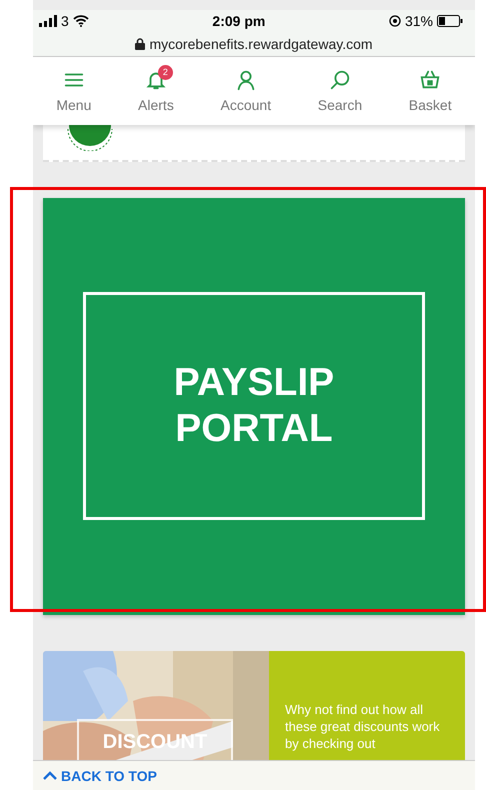 The image size is (486, 790). What do you see at coordinates (430, 90) in the screenshot?
I see `nav-button: Basket` at bounding box center [430, 90].